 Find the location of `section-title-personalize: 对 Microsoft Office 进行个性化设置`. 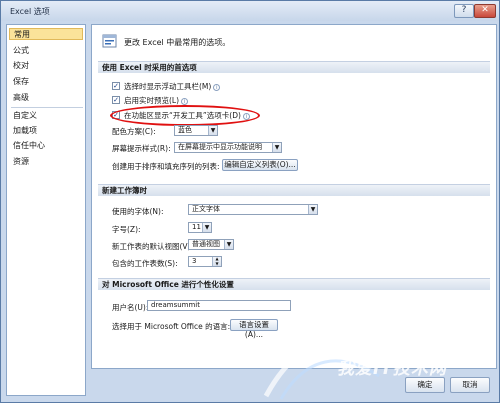

section-title-personalize: 对 Microsoft Office 进行个性化设置 is located at coordinates (294, 284).